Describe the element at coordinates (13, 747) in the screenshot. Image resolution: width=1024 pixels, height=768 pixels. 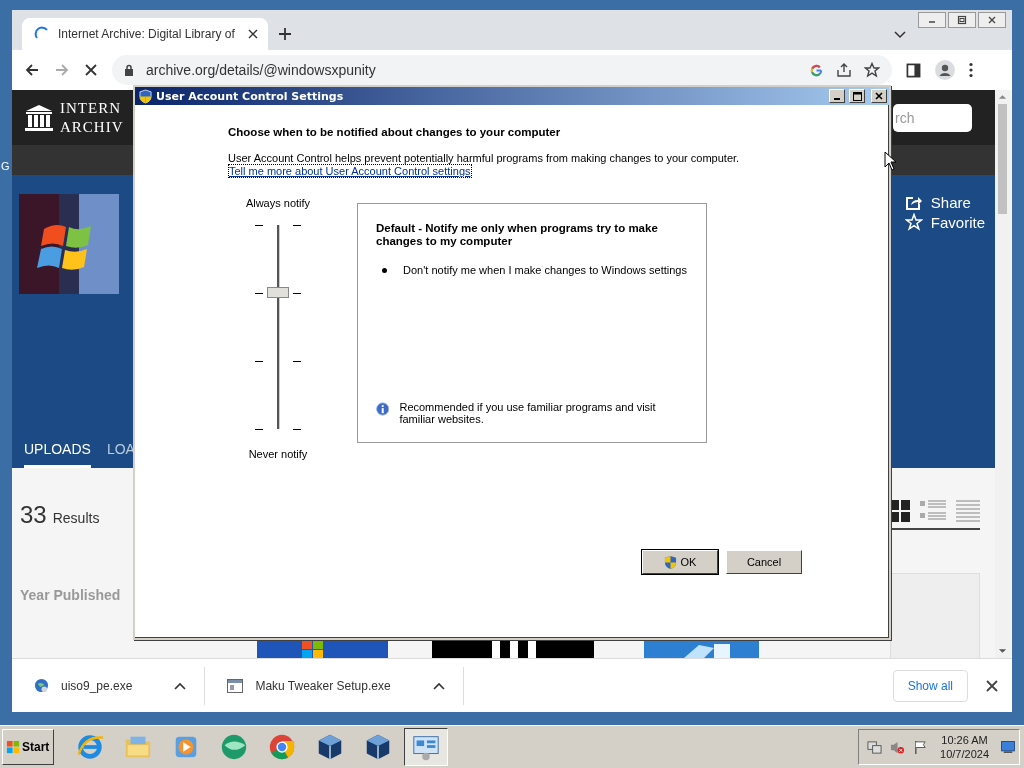
I see `windows-logo-icon` at that location.